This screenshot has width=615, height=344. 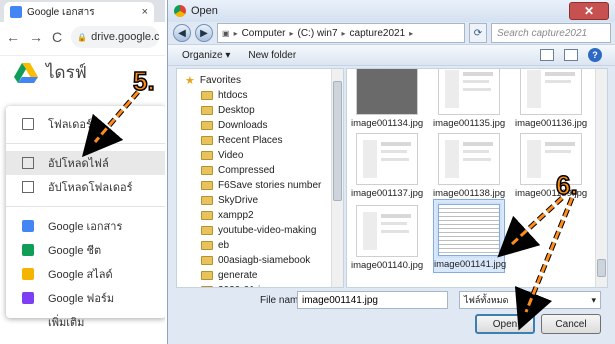 What do you see at coordinates (110, 124) in the screenshot?
I see `arrow-step5` at bounding box center [110, 124].